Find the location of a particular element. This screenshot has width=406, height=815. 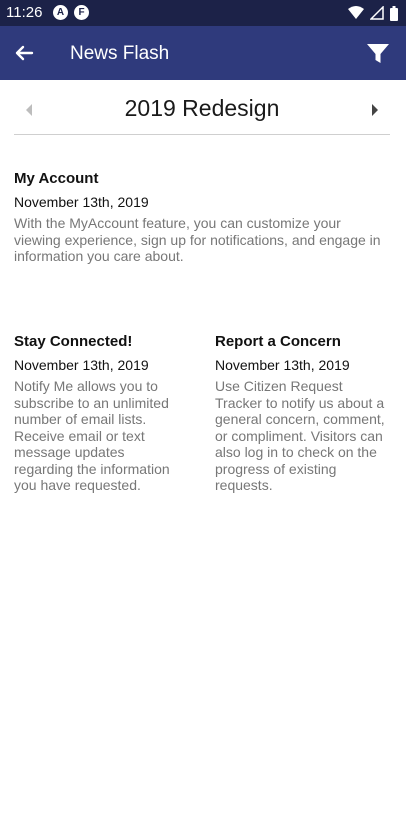

arrow-back-icon is located at coordinates (24, 53).